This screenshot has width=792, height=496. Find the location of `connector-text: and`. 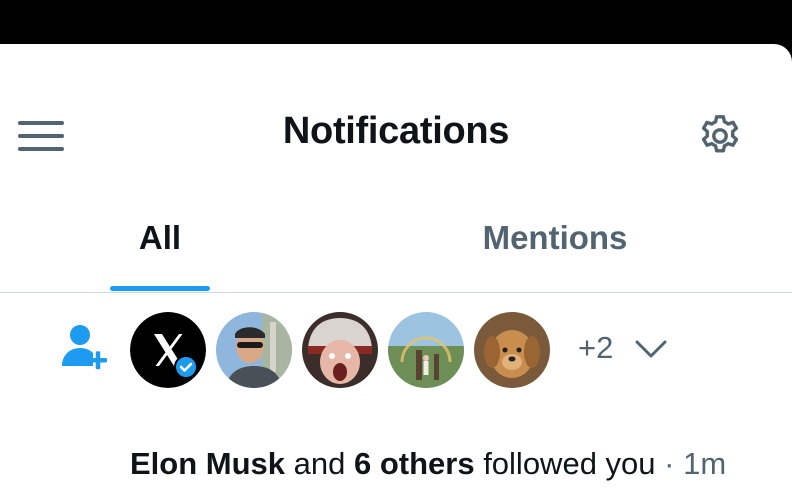

connector-text: and is located at coordinates (319, 463).